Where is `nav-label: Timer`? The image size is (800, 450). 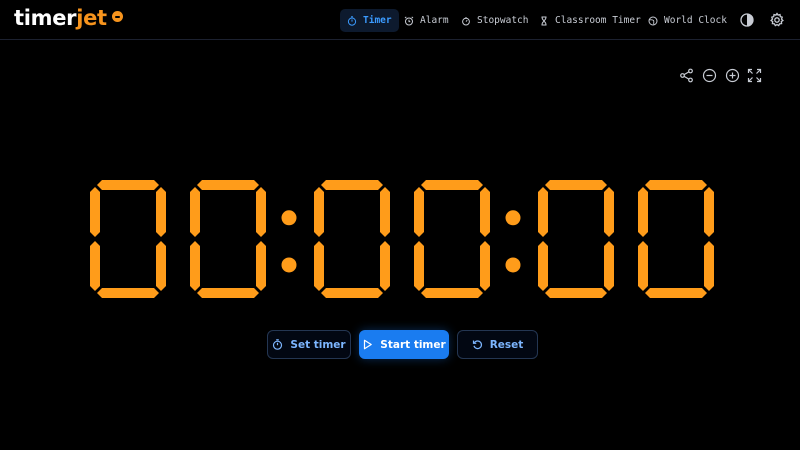 nav-label: Timer is located at coordinates (377, 20).